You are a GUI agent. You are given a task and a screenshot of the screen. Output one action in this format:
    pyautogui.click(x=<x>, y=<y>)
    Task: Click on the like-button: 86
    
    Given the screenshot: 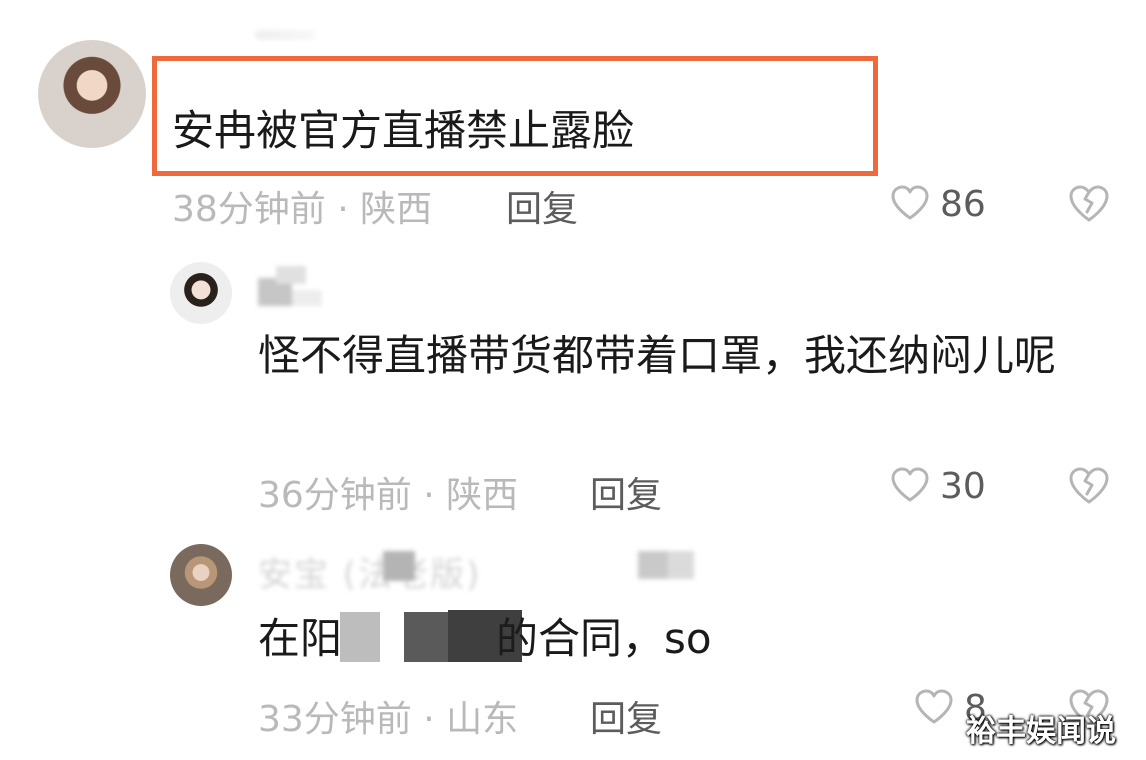 What is the action you would take?
    pyautogui.click(x=938, y=204)
    